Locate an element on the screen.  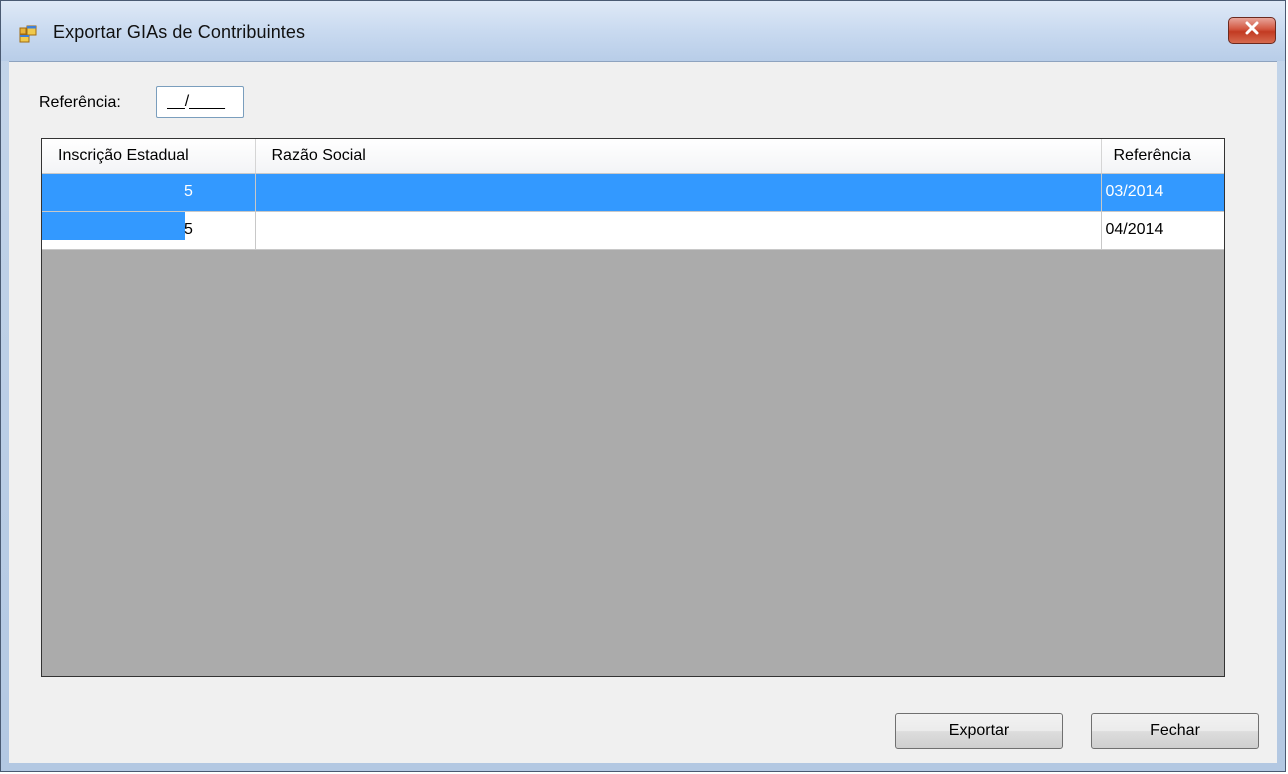
column-header-referencia: Referência is located at coordinates (1162, 156).